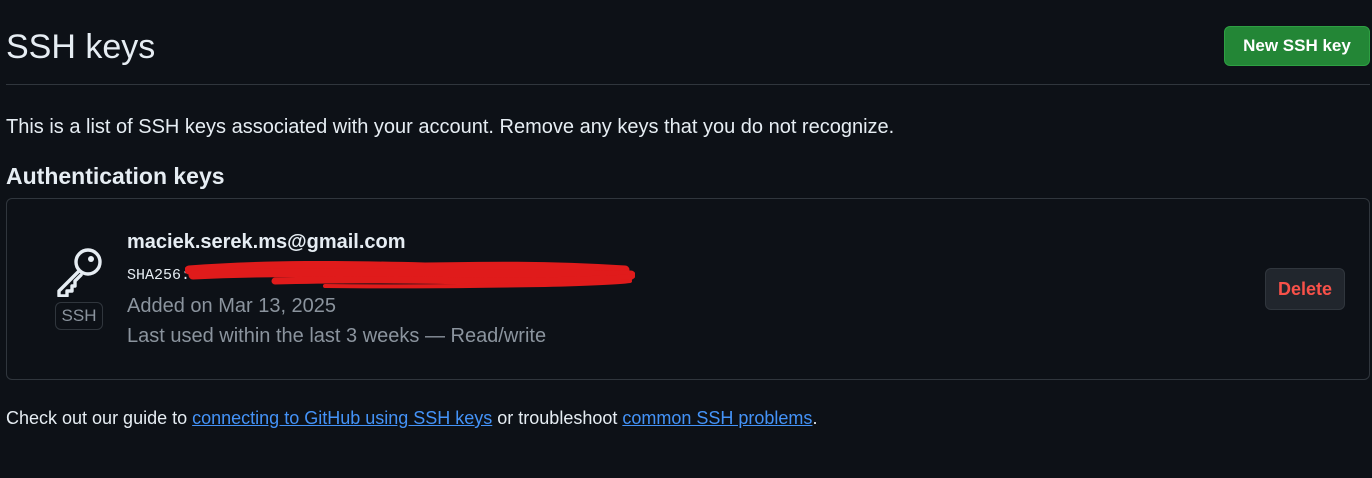 The image size is (1372, 478). Describe the element at coordinates (557, 418) in the screenshot. I see `footer-middle: or troubleshoot` at that location.